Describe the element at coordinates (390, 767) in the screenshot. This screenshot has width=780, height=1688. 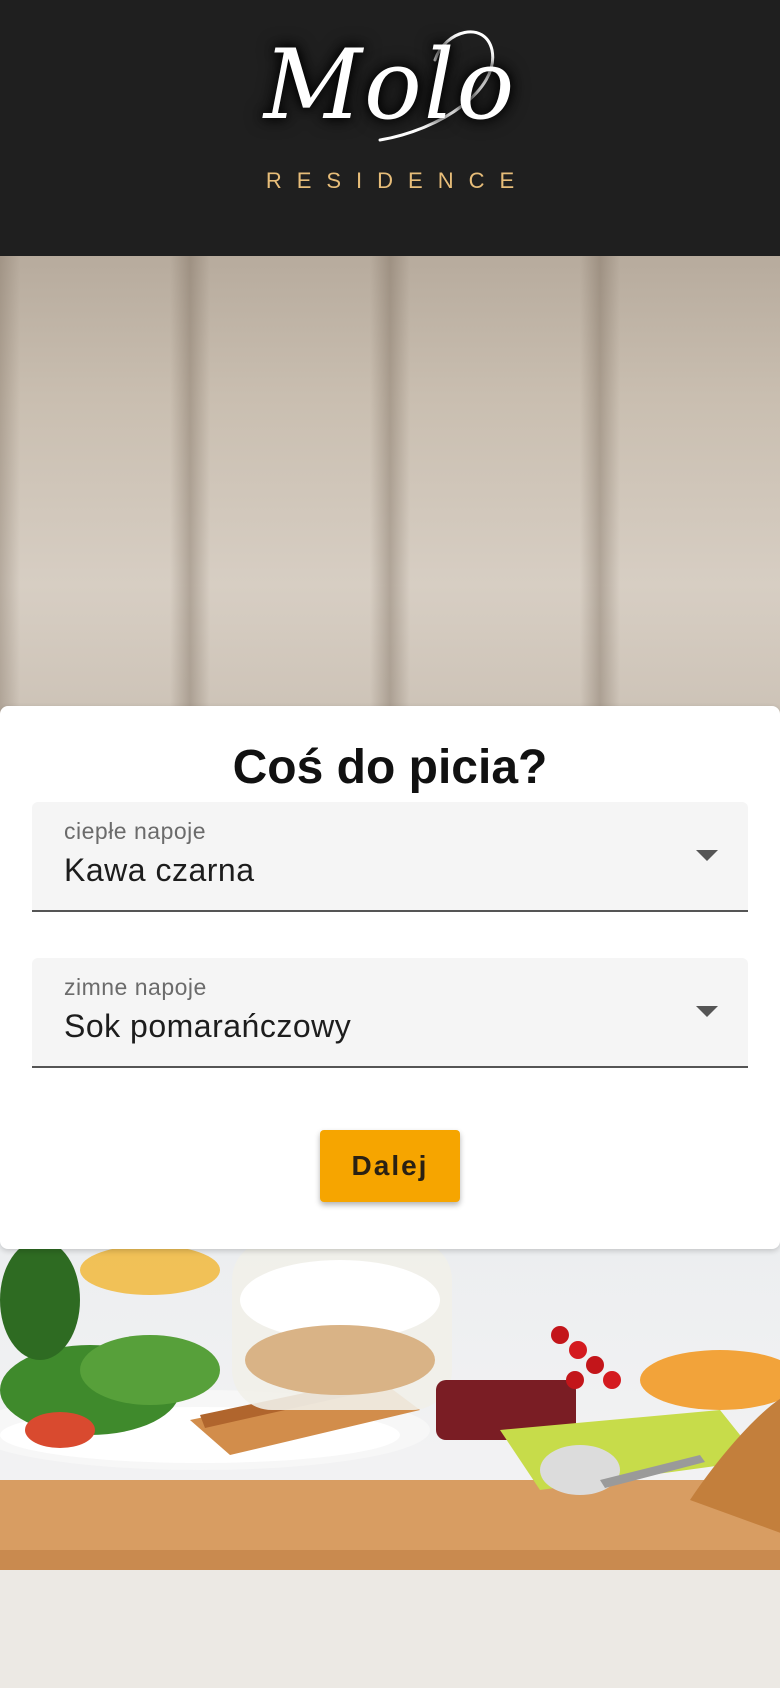
I see `page-title: Coś do picia?` at that location.